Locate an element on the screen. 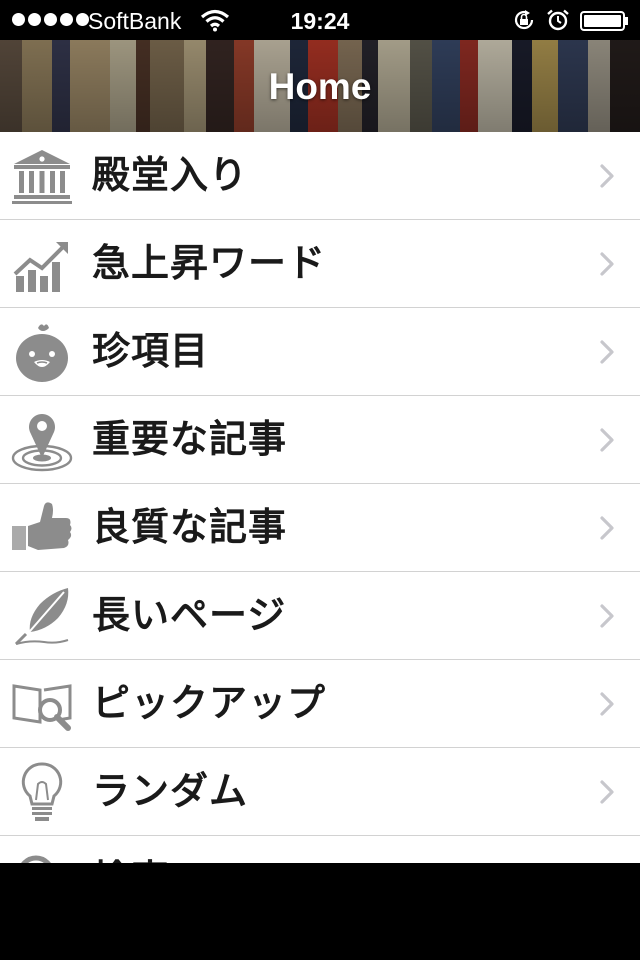  navigation-bar: Home is located at coordinates (320, 86).